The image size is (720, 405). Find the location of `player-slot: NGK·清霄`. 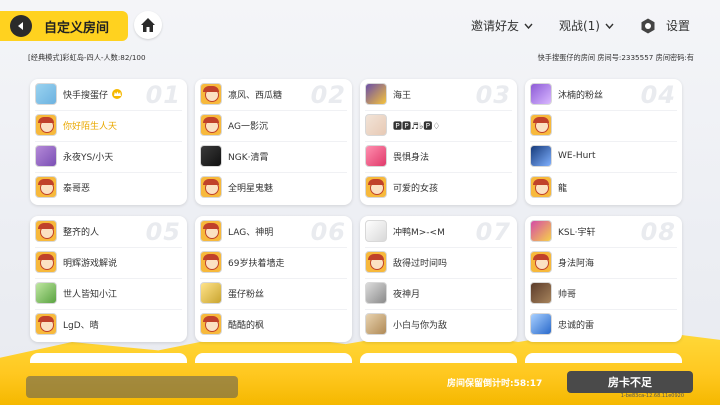

player-slot: NGK·清霄 is located at coordinates (273, 156).